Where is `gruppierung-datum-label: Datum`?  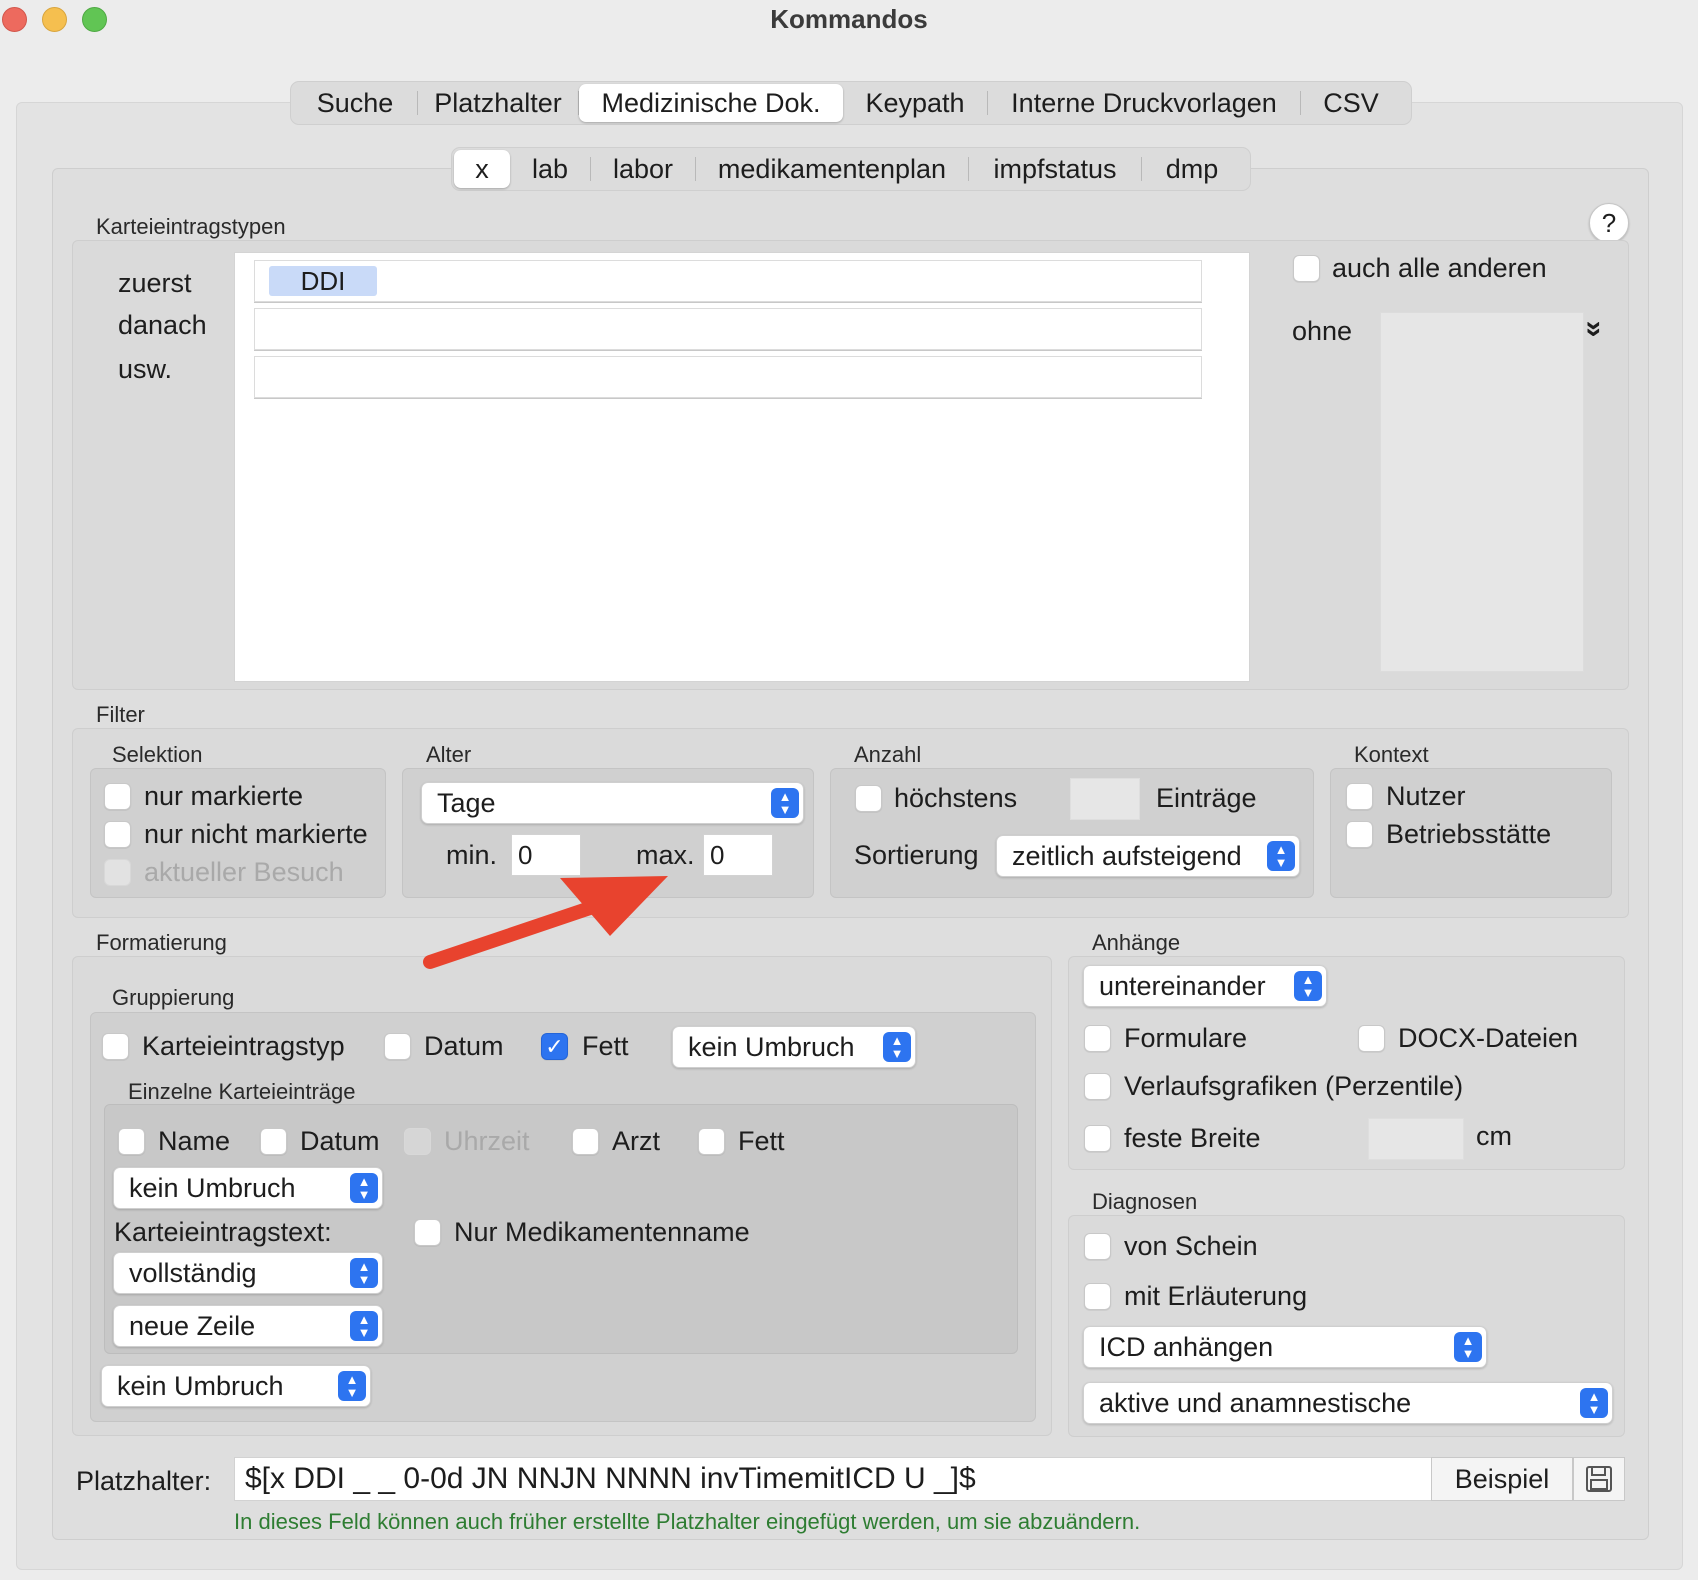 gruppierung-datum-label: Datum is located at coordinates (464, 1046).